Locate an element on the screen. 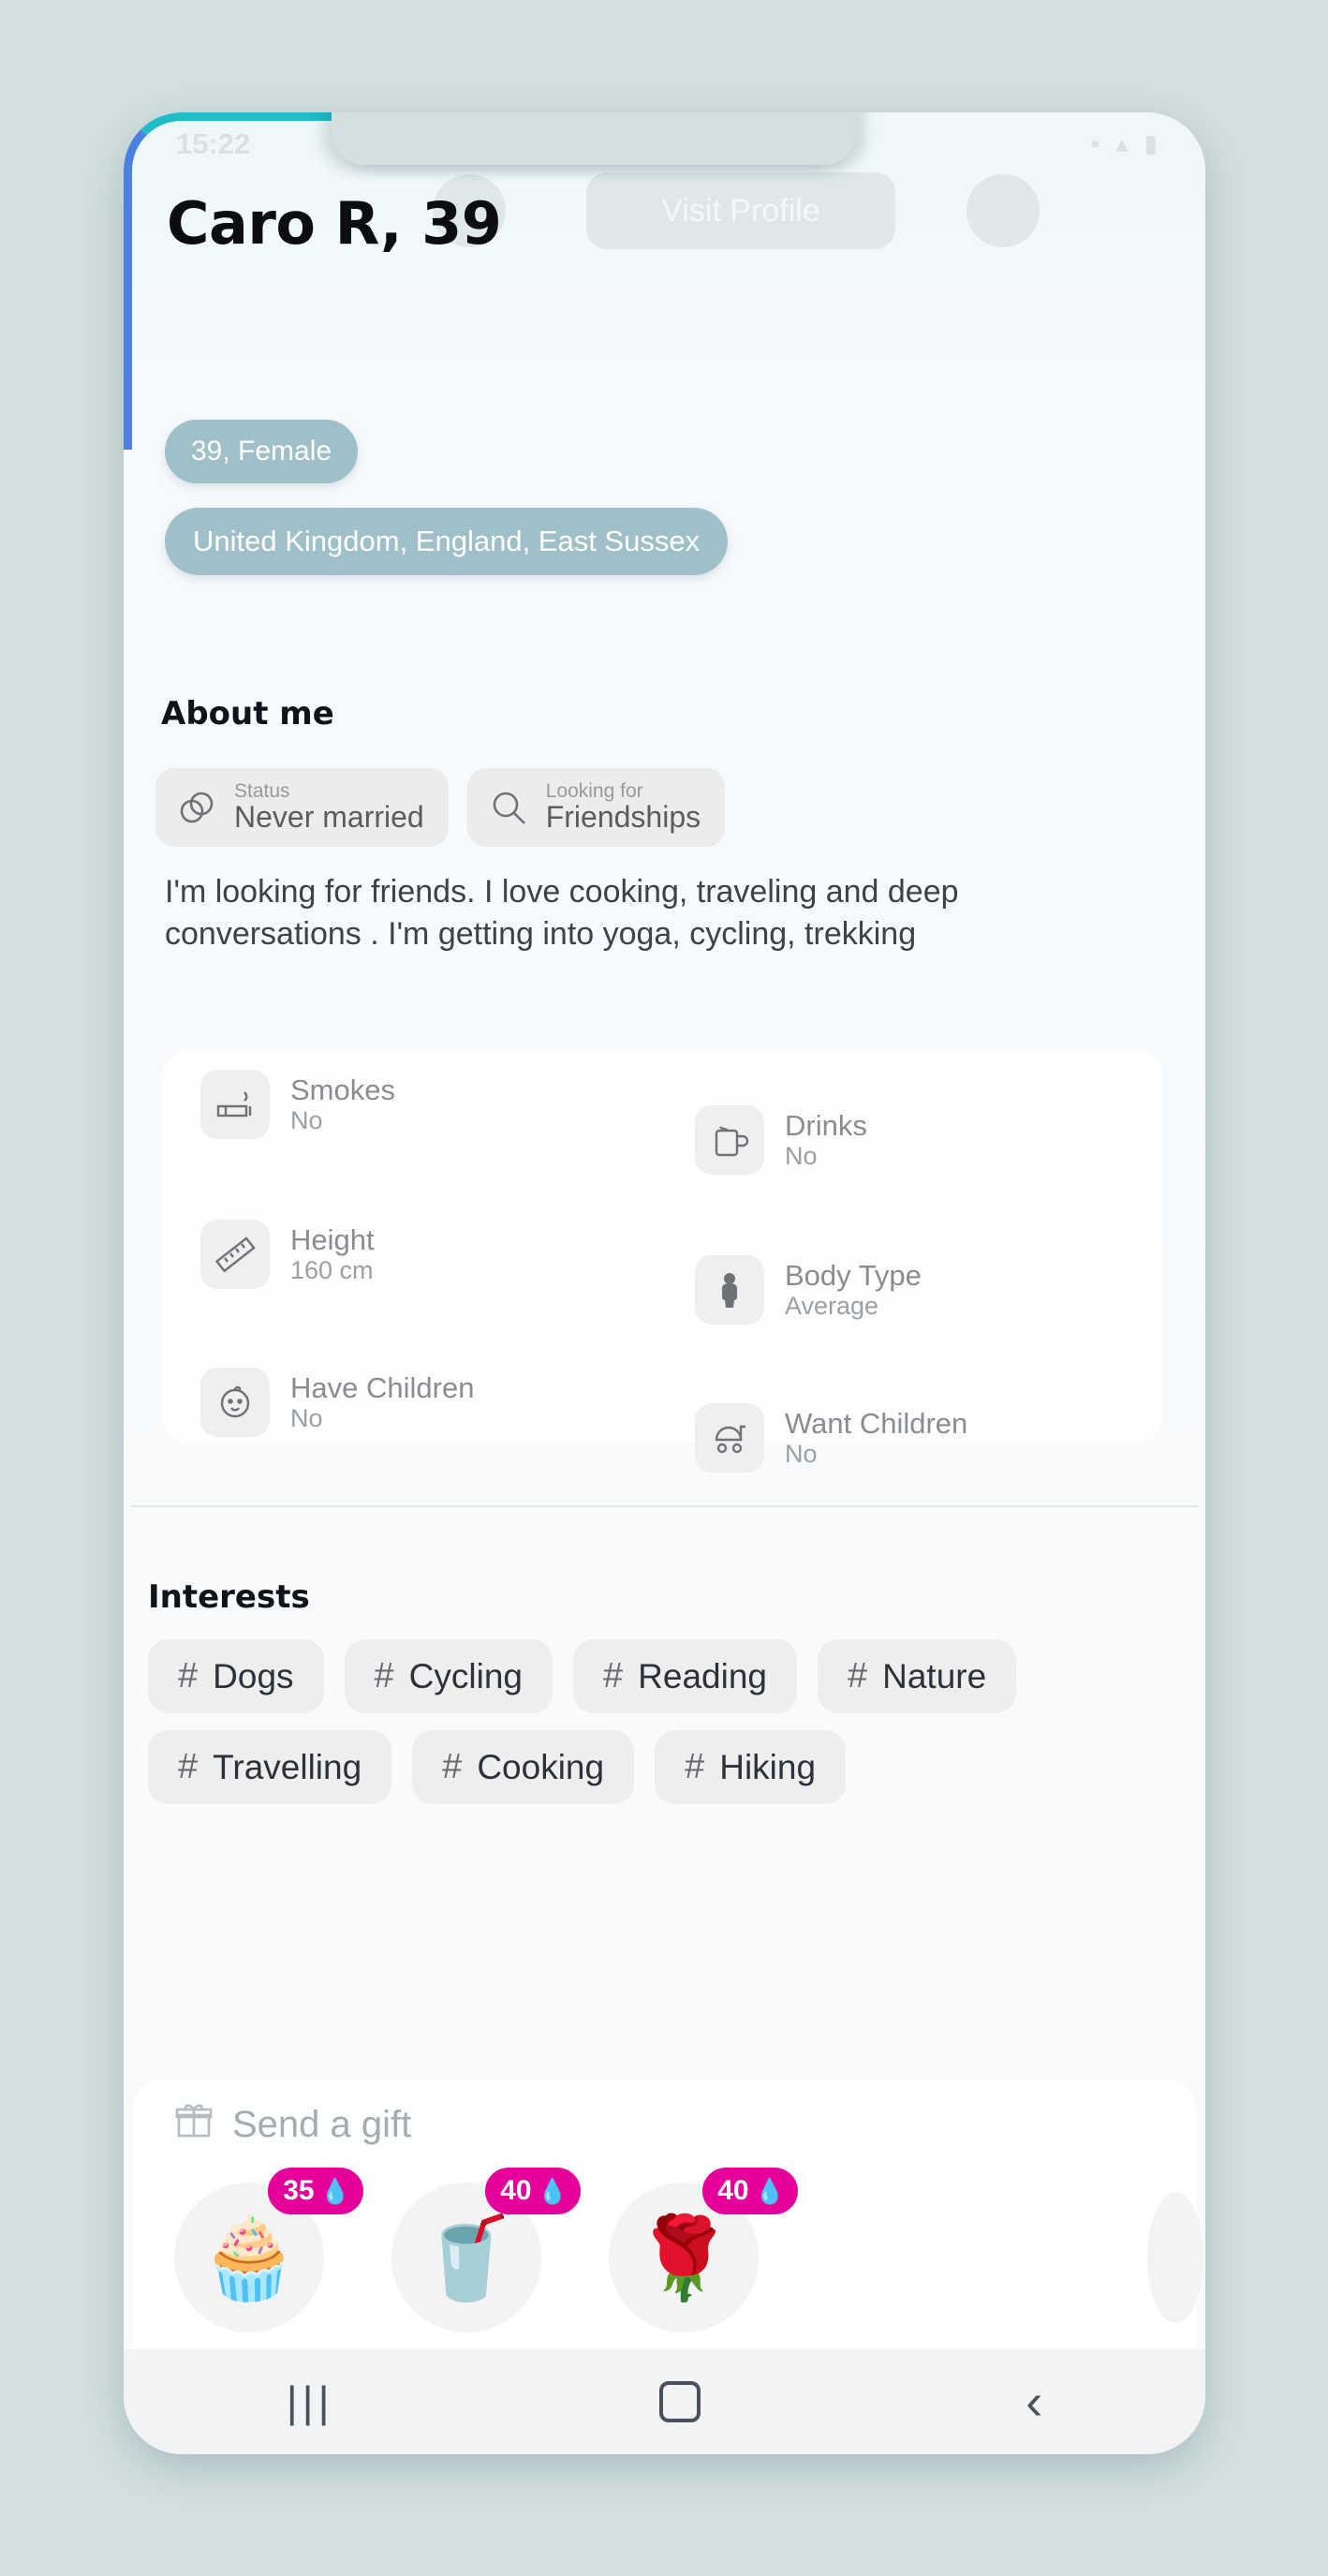 The image size is (1328, 2576). send-gift-panel: Send a gift 🧁 35 💧 🥤 40 💧 🌹 40 💧 is located at coordinates (668, 2225).